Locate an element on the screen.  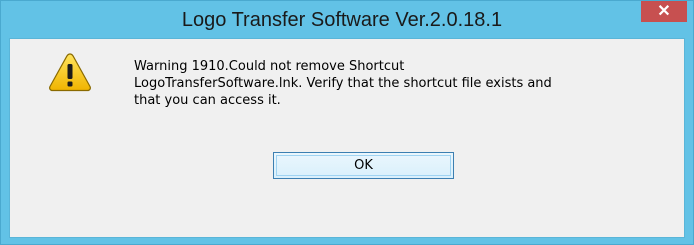
warning-icon is located at coordinates (70, 72).